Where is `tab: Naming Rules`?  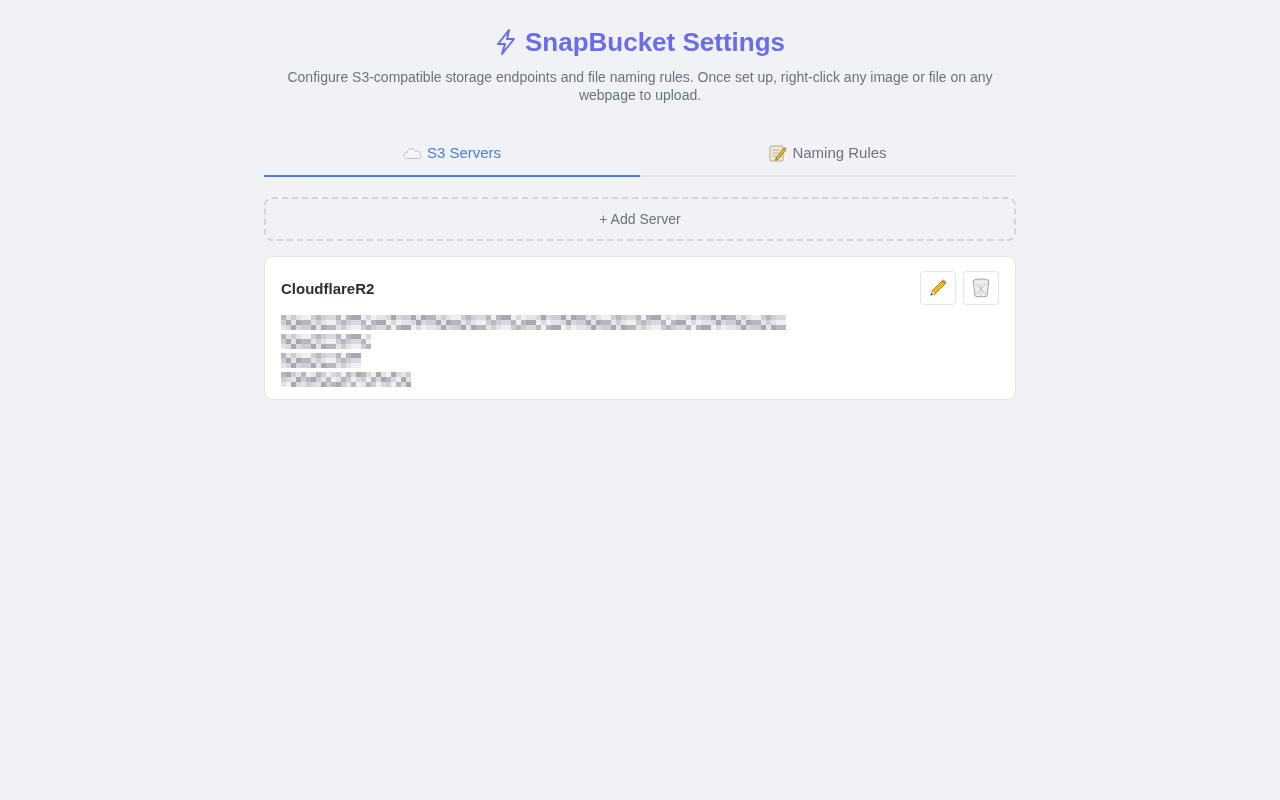 tab: Naming Rules is located at coordinates (828, 153).